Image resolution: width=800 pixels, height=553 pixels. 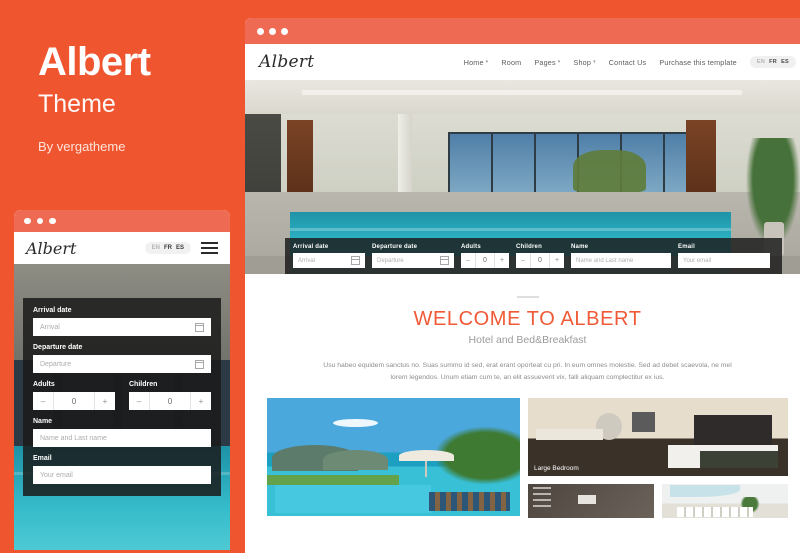 What do you see at coordinates (139, 401) in the screenshot?
I see `mobile-children-decrement-button: –` at bounding box center [139, 401].